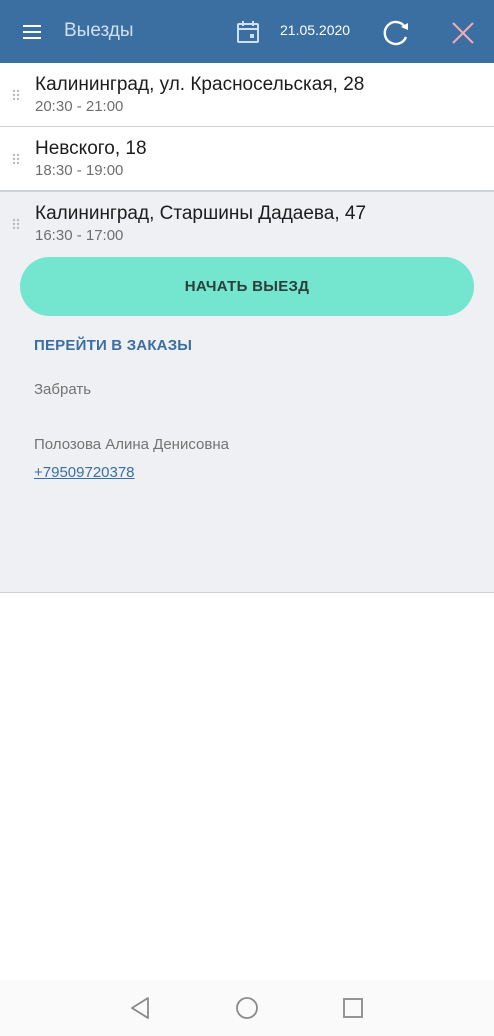  What do you see at coordinates (131, 444) in the screenshot?
I see `customer-name: Полозова Алина Денисовна` at bounding box center [131, 444].